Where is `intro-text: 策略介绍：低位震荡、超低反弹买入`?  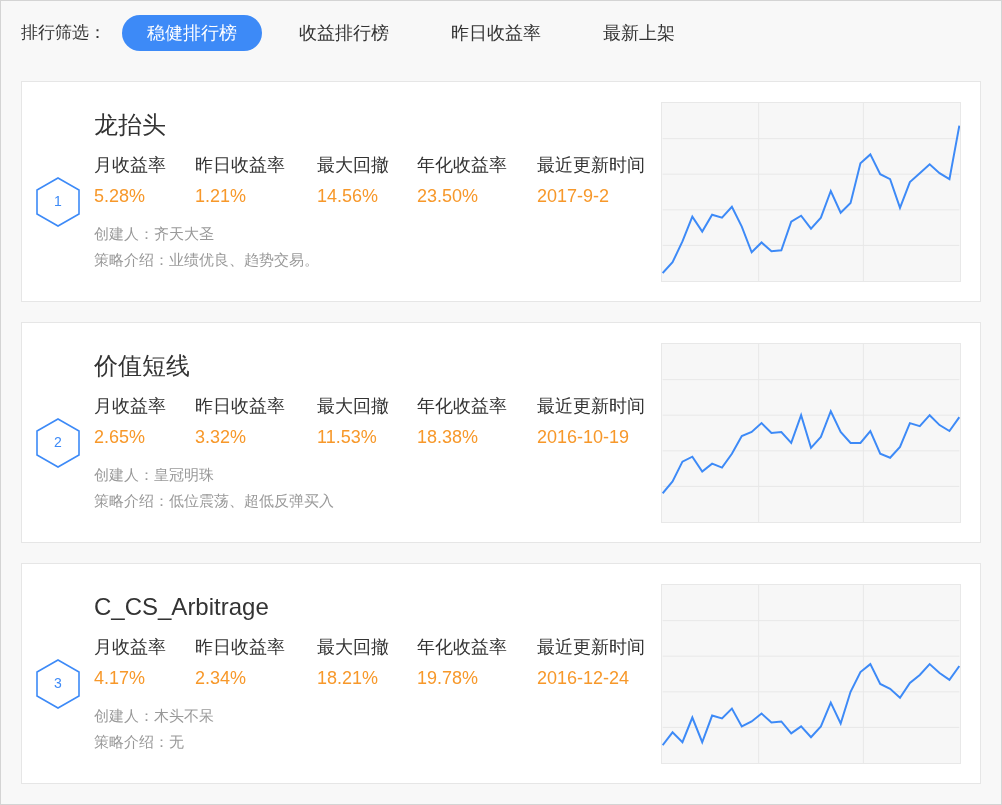
intro-text: 策略介绍：低位震荡、超低反弹买入 is located at coordinates (214, 501).